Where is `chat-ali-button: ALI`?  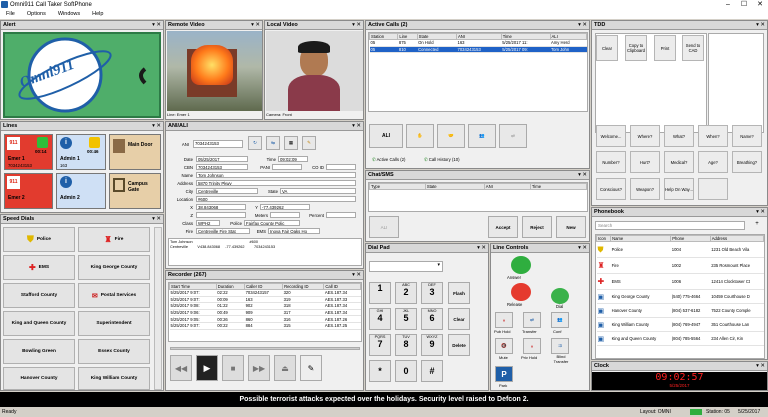 chat-ali-button: ALI is located at coordinates (384, 227).